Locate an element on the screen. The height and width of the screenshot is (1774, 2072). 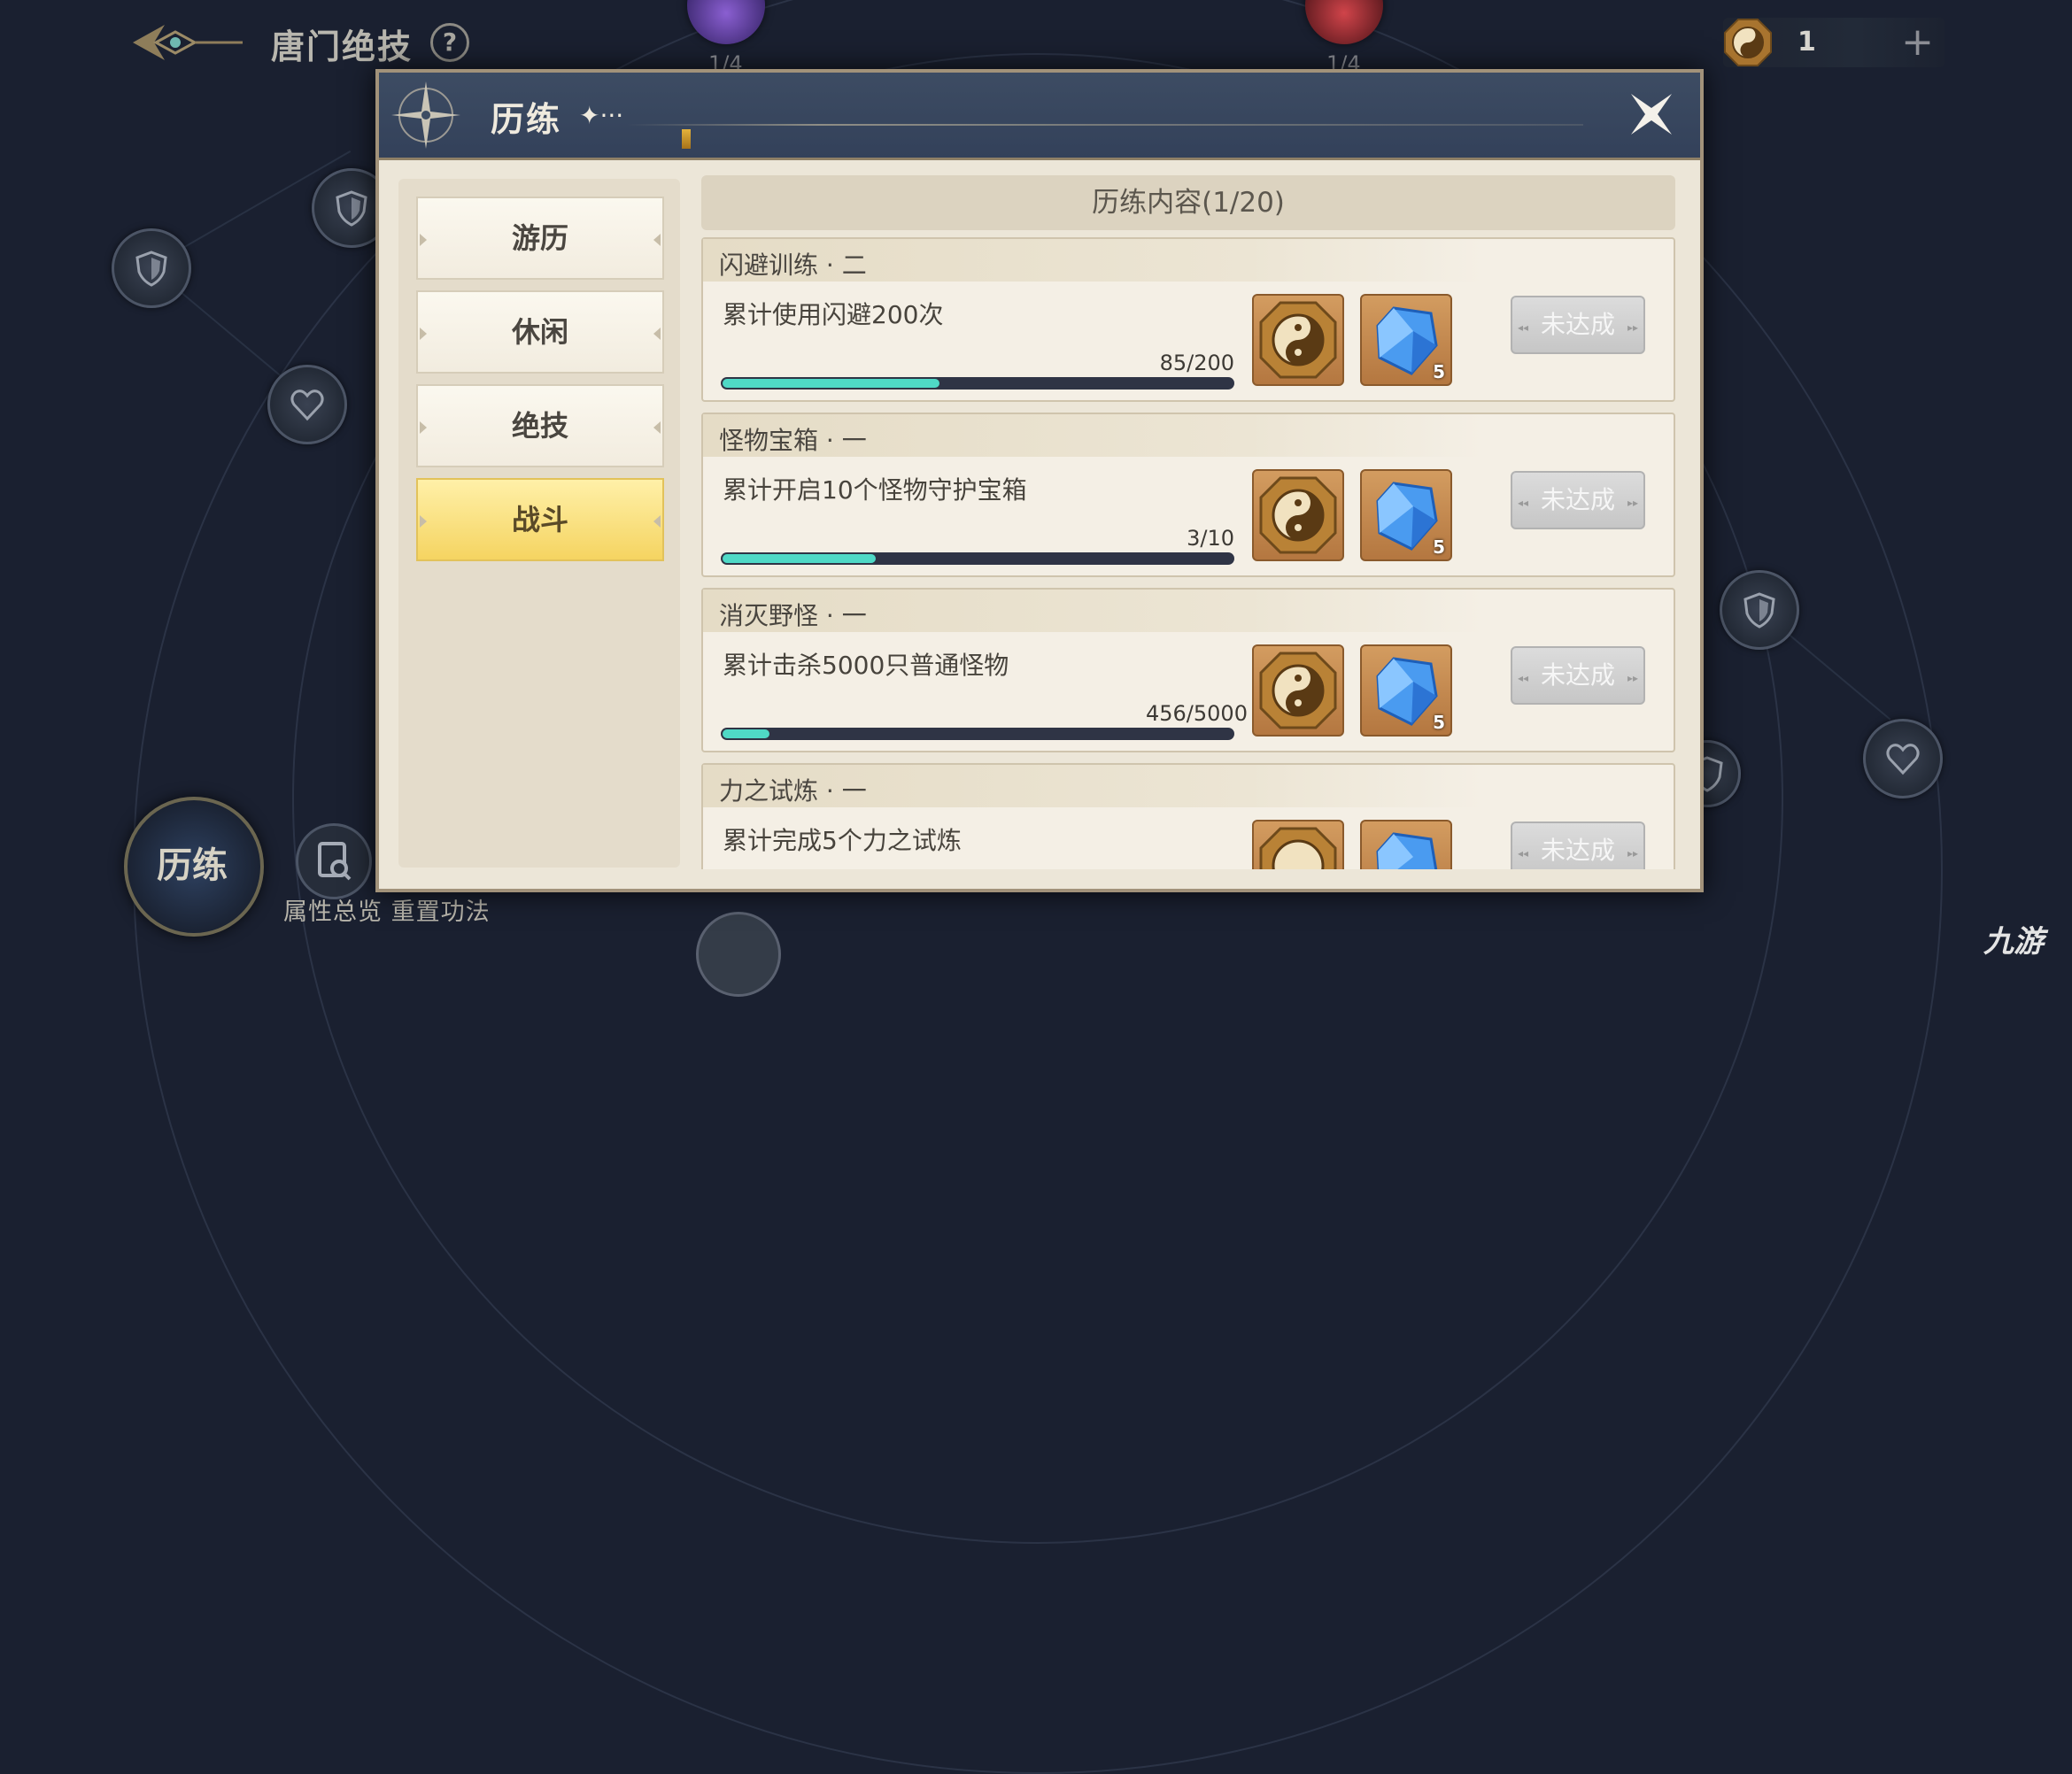
watermark-logo: 九游 is located at coordinates (2013, 942).